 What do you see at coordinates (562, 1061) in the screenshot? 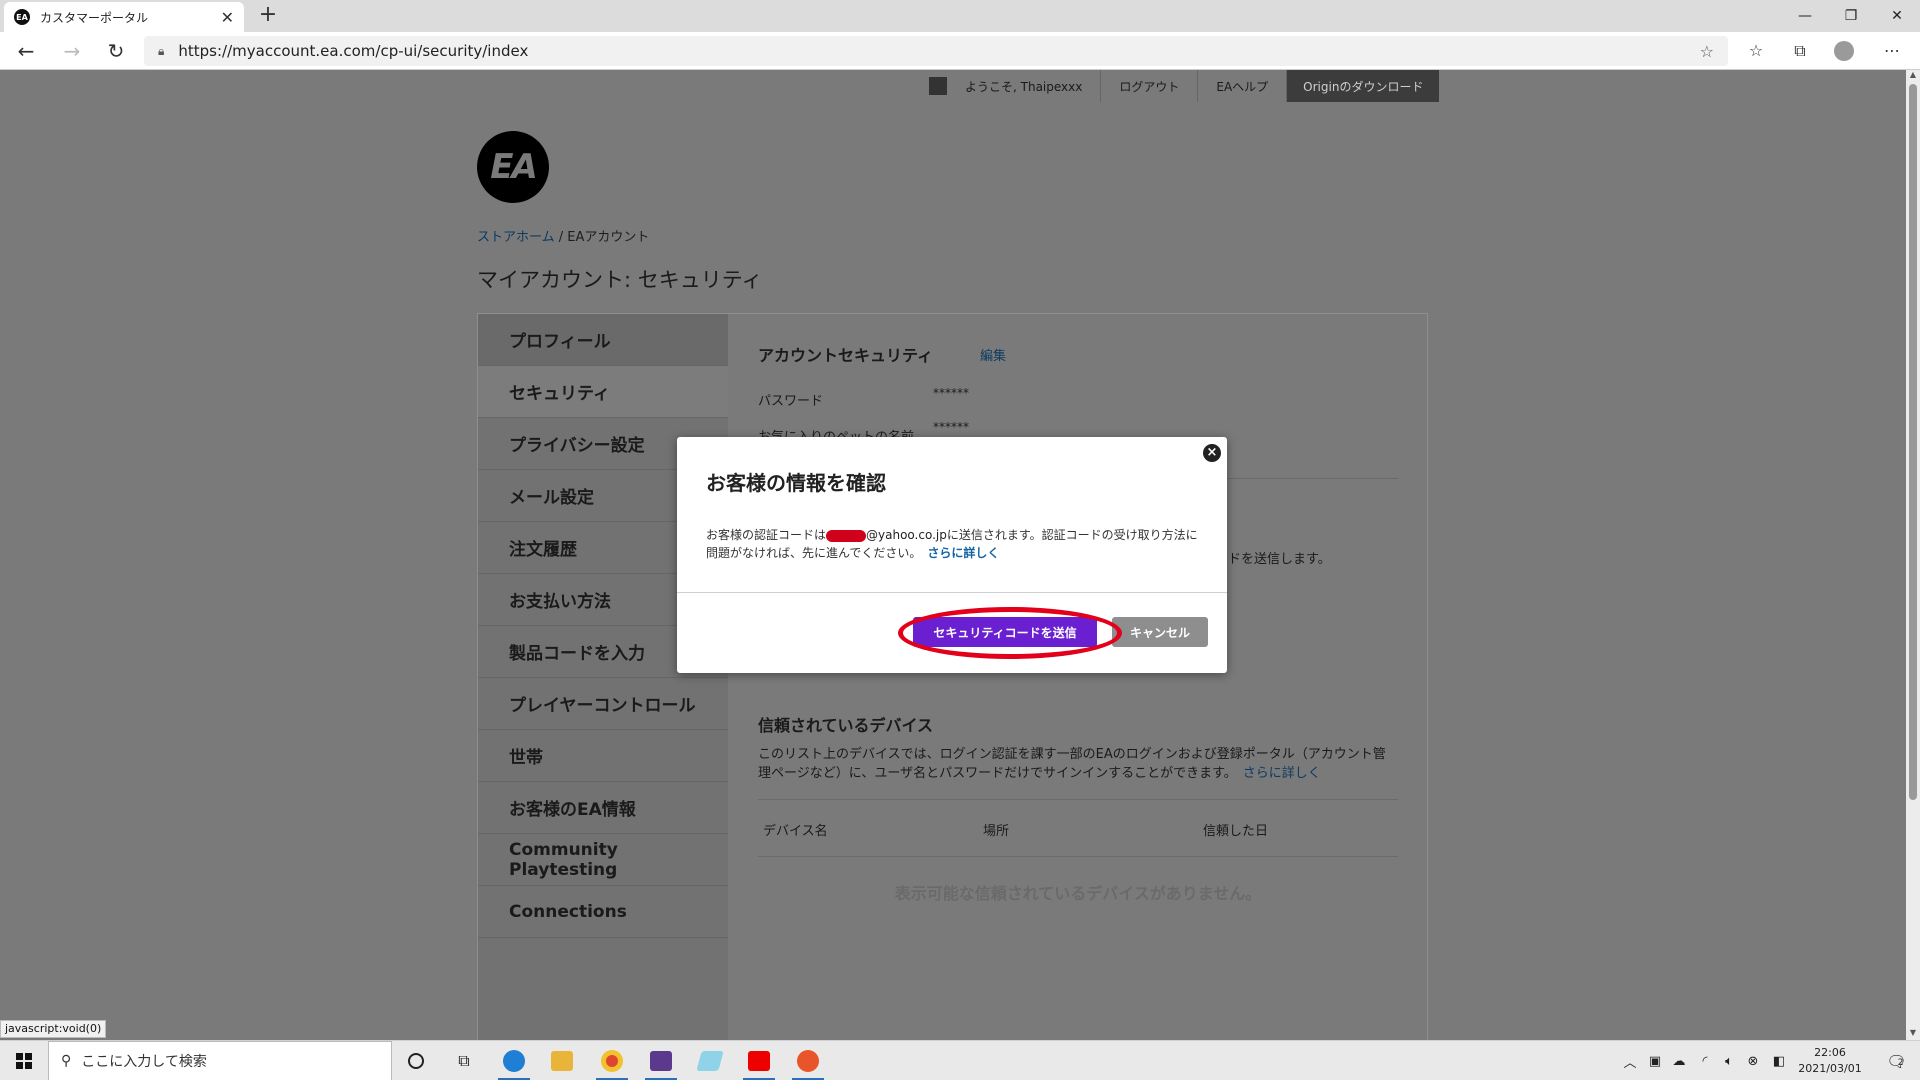
I see `file-explorer-icon` at bounding box center [562, 1061].